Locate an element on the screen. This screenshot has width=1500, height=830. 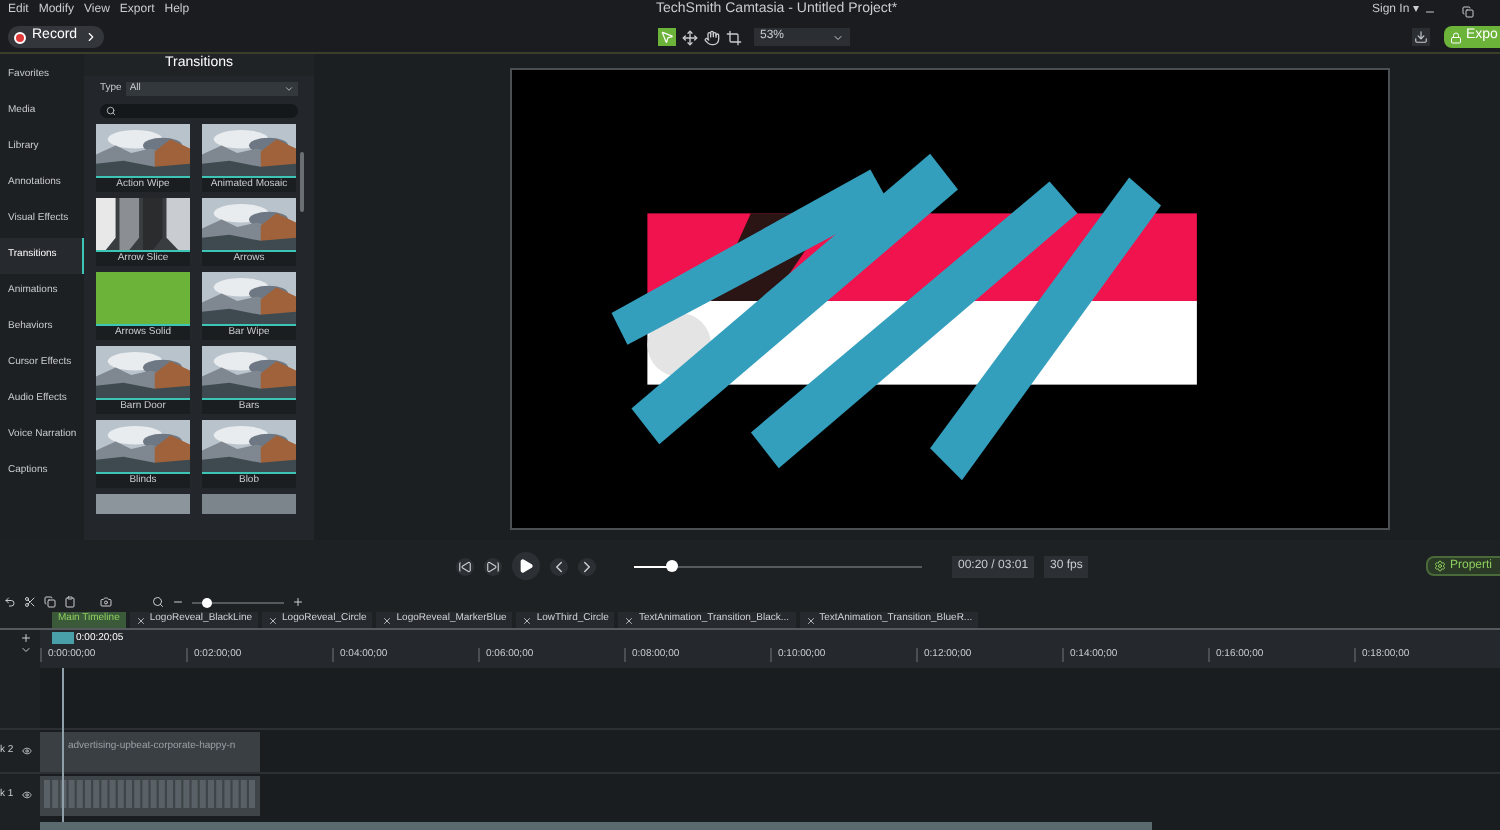
restore-icon is located at coordinates (1468, 11).